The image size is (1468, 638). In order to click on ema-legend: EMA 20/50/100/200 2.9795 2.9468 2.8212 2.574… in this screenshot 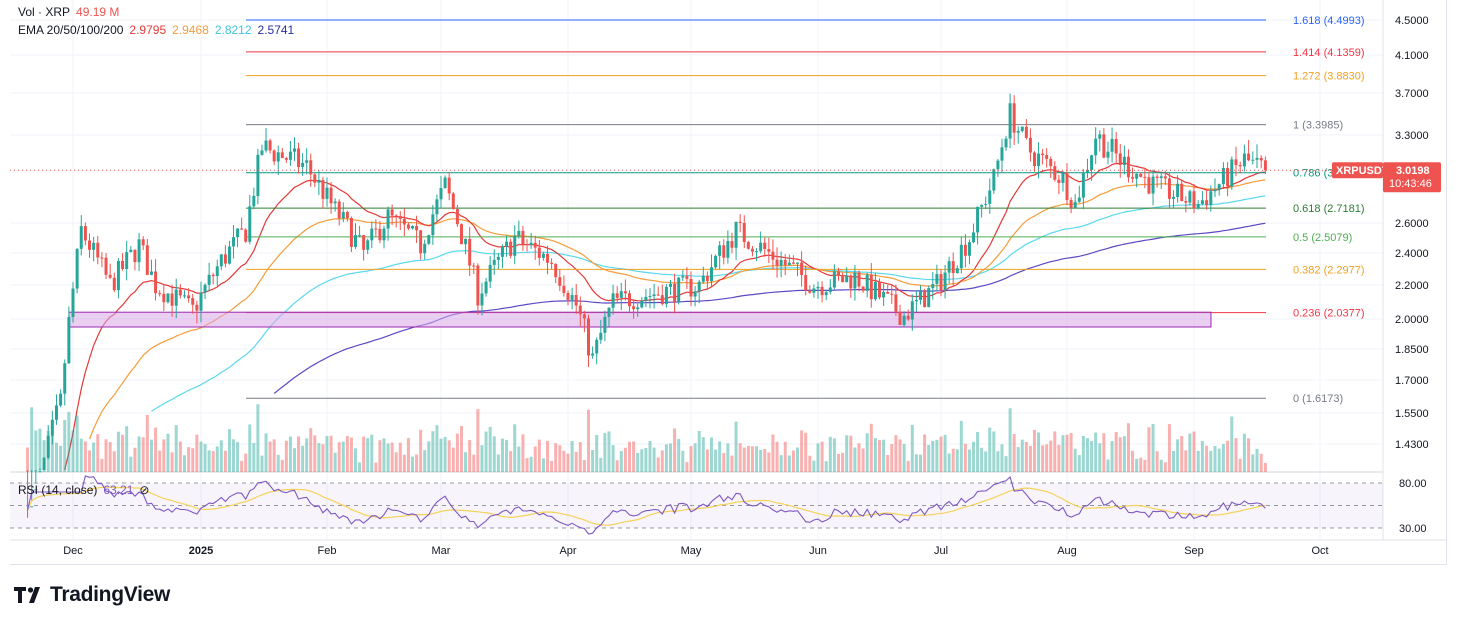, I will do `click(159, 30)`.